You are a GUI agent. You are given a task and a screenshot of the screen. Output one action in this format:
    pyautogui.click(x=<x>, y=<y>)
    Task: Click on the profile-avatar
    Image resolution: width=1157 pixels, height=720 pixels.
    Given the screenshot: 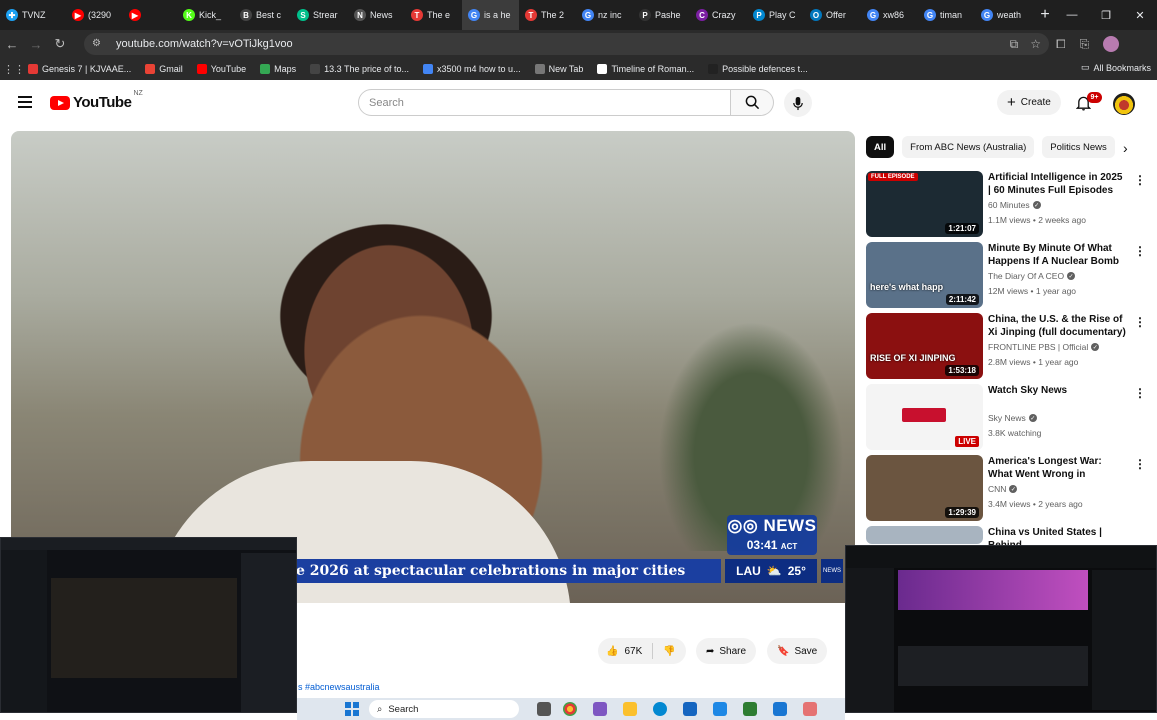 What is the action you would take?
    pyautogui.click(x=1111, y=44)
    